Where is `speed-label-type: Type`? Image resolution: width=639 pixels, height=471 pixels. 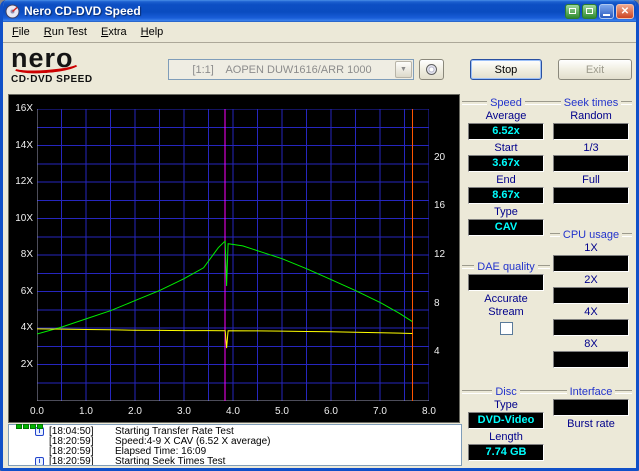 speed-label-type: Type is located at coordinates (506, 212).